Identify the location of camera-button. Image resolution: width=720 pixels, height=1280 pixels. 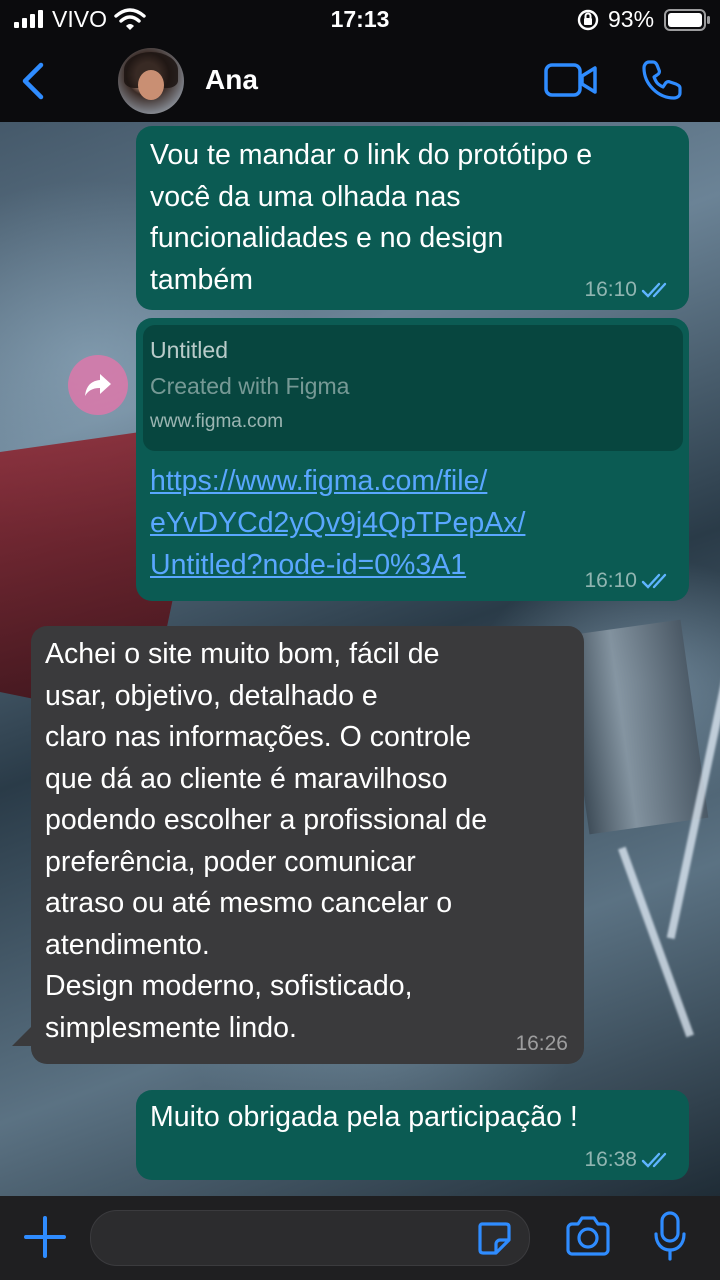
(588, 1236).